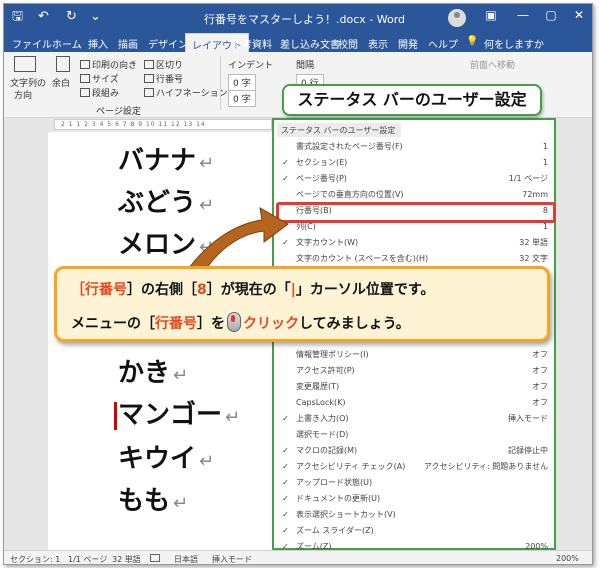 The height and width of the screenshot is (568, 600). What do you see at coordinates (149, 78) in the screenshot?
I see `line-numbers-icon` at bounding box center [149, 78].